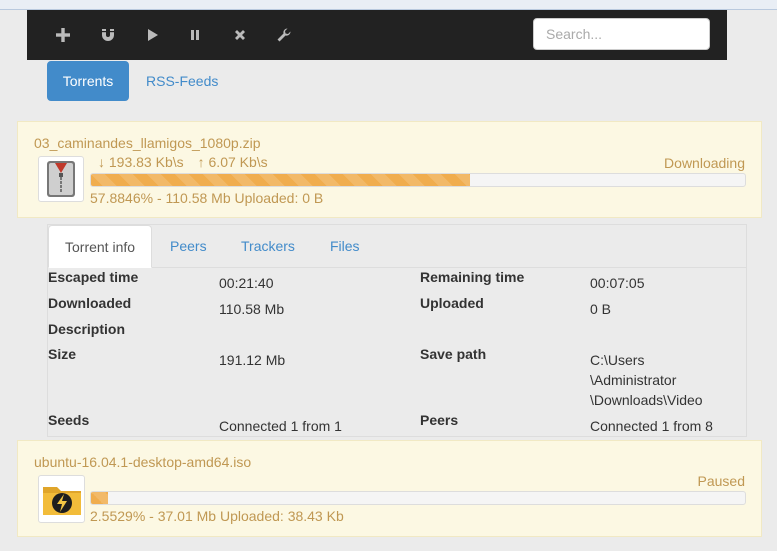 The height and width of the screenshot is (551, 777). Describe the element at coordinates (388, 5) in the screenshot. I see `window-top-border` at that location.